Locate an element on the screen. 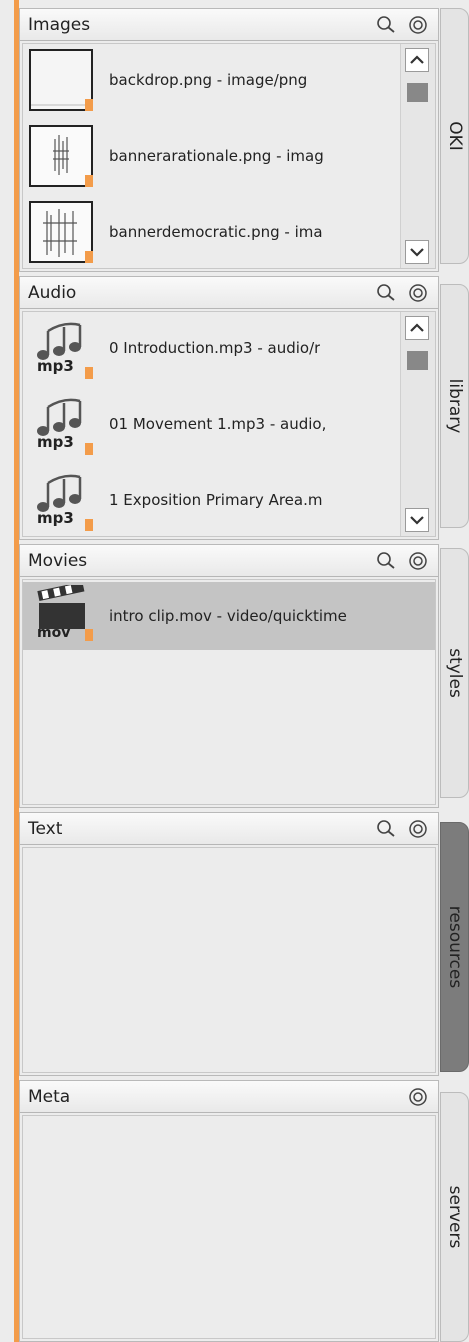  tab-servers: servers is located at coordinates (454, 1217).